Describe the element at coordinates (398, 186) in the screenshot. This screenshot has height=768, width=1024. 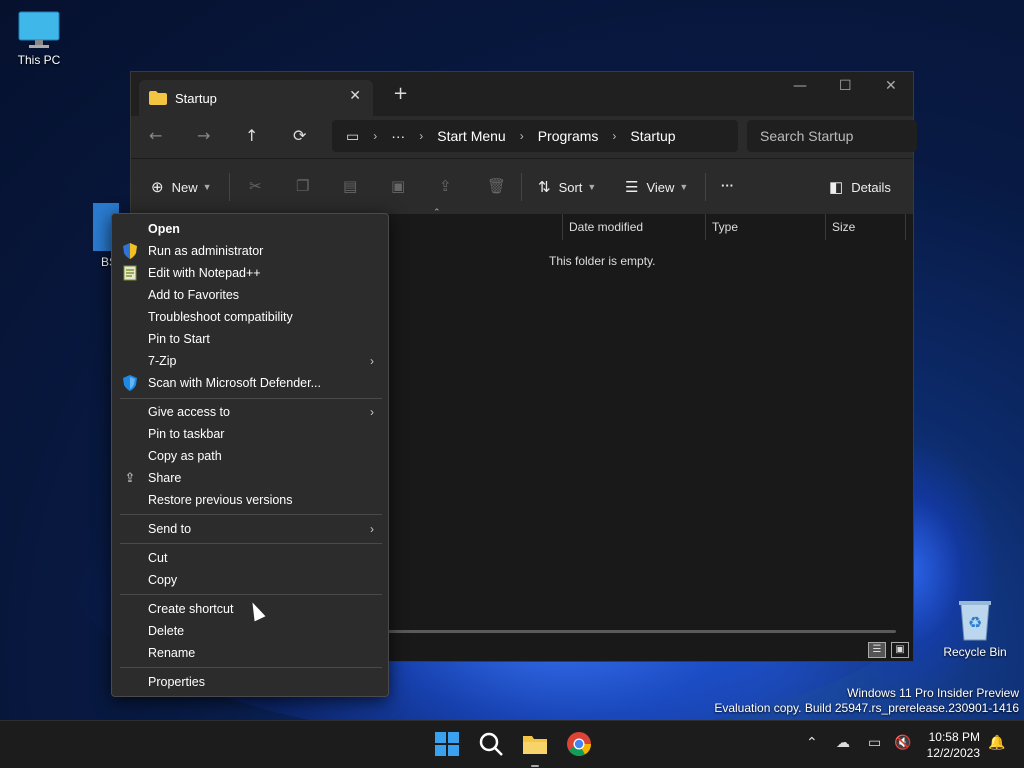
I see `rename-icon: ▣` at that location.